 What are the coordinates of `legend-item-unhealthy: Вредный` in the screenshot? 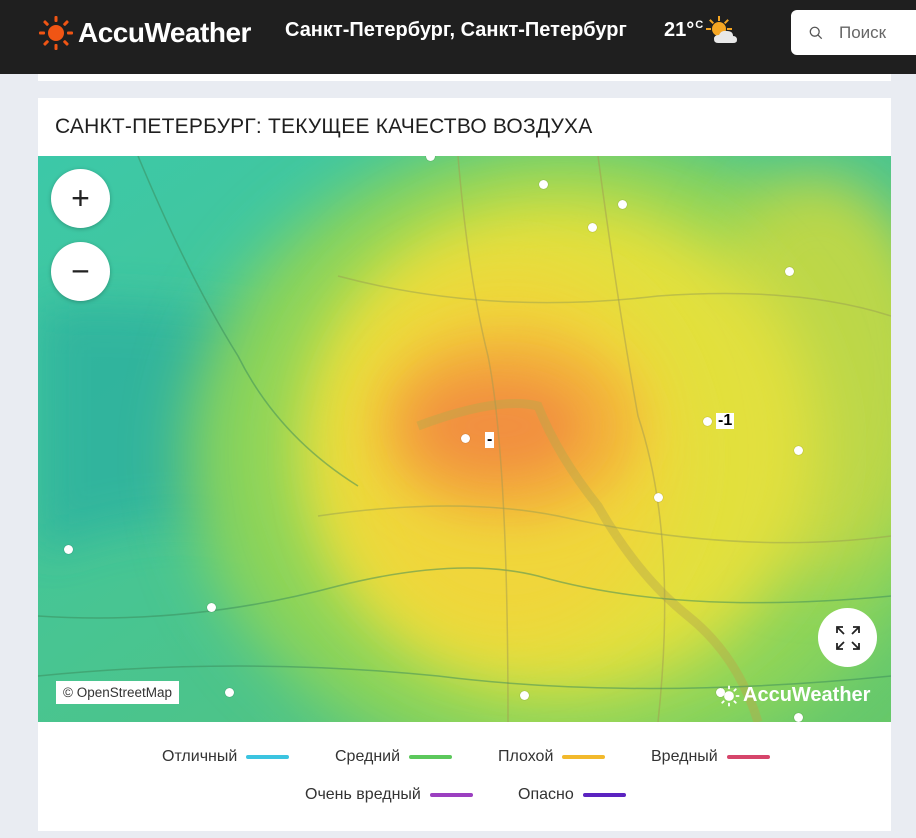 It's located at (710, 757).